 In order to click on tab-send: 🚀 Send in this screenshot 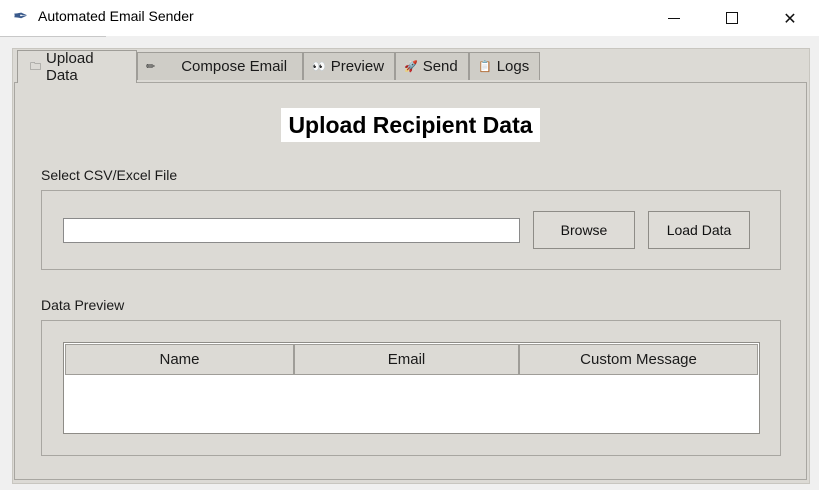, I will do `click(432, 66)`.